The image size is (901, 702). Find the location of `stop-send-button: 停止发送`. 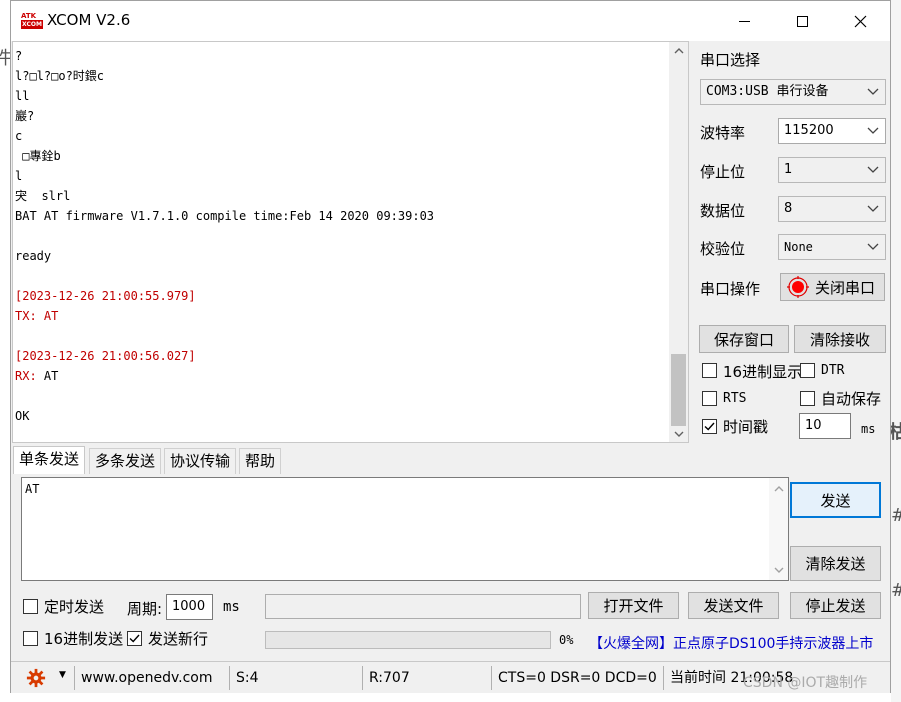

stop-send-button: 停止发送 is located at coordinates (835, 605).